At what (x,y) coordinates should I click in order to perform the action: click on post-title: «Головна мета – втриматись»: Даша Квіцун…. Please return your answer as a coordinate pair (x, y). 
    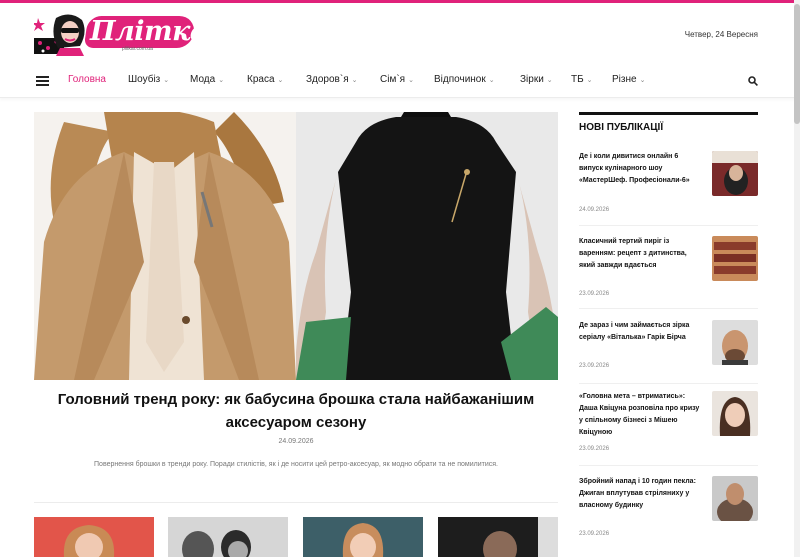
    Looking at the image, I should click on (640, 415).